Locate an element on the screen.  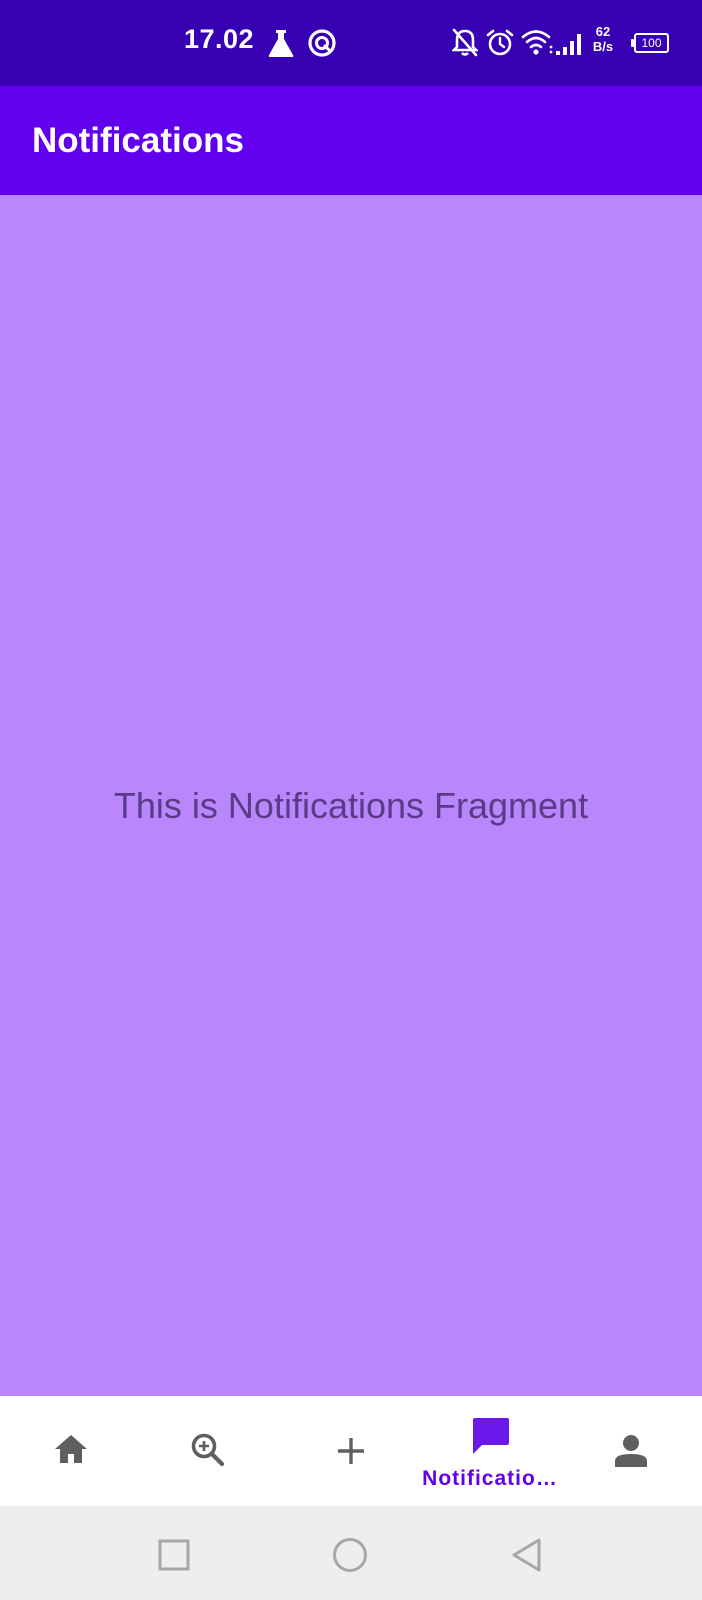
page-title: Notifications is located at coordinates (138, 140).